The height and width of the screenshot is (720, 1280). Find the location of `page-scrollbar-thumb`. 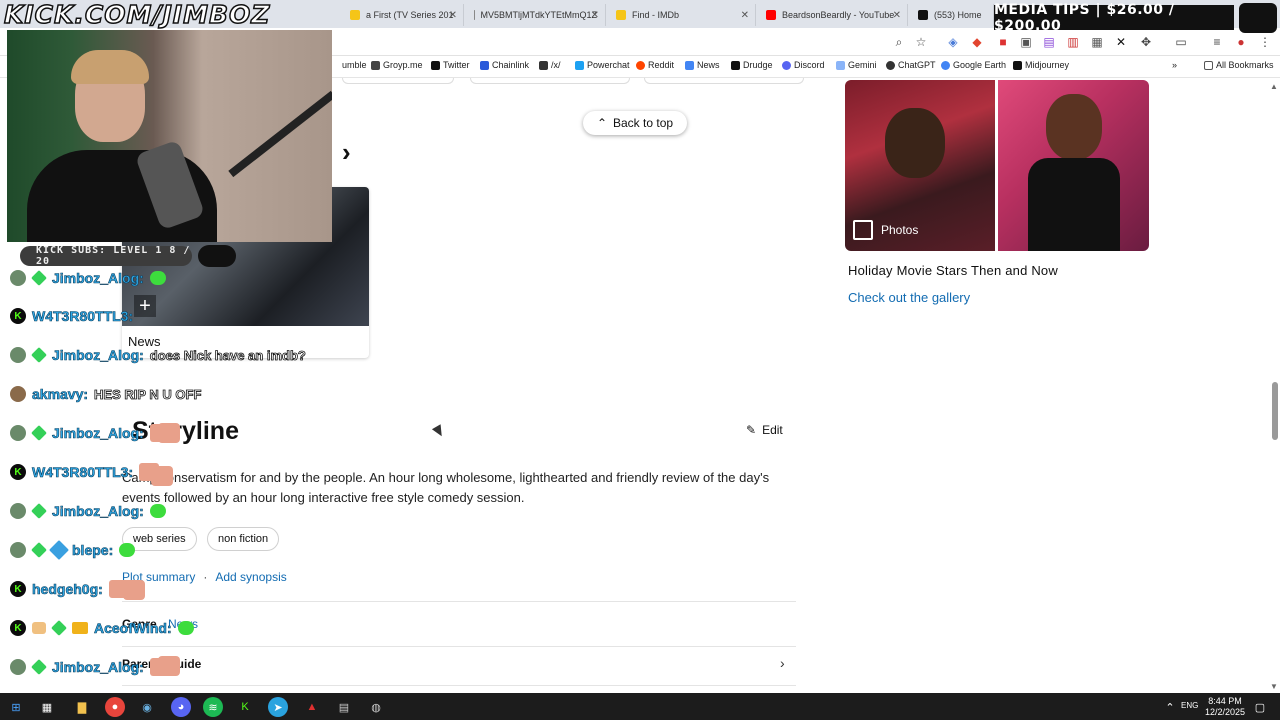

page-scrollbar-thumb is located at coordinates (1275, 411).